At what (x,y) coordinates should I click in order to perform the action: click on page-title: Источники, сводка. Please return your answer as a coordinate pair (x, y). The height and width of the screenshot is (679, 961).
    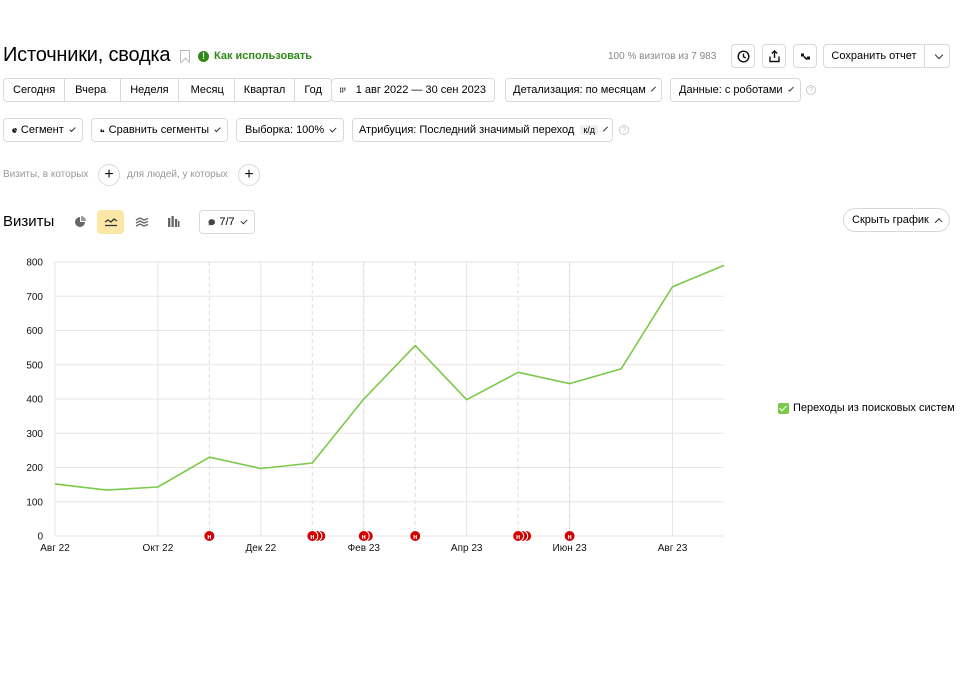
    Looking at the image, I should click on (87, 55).